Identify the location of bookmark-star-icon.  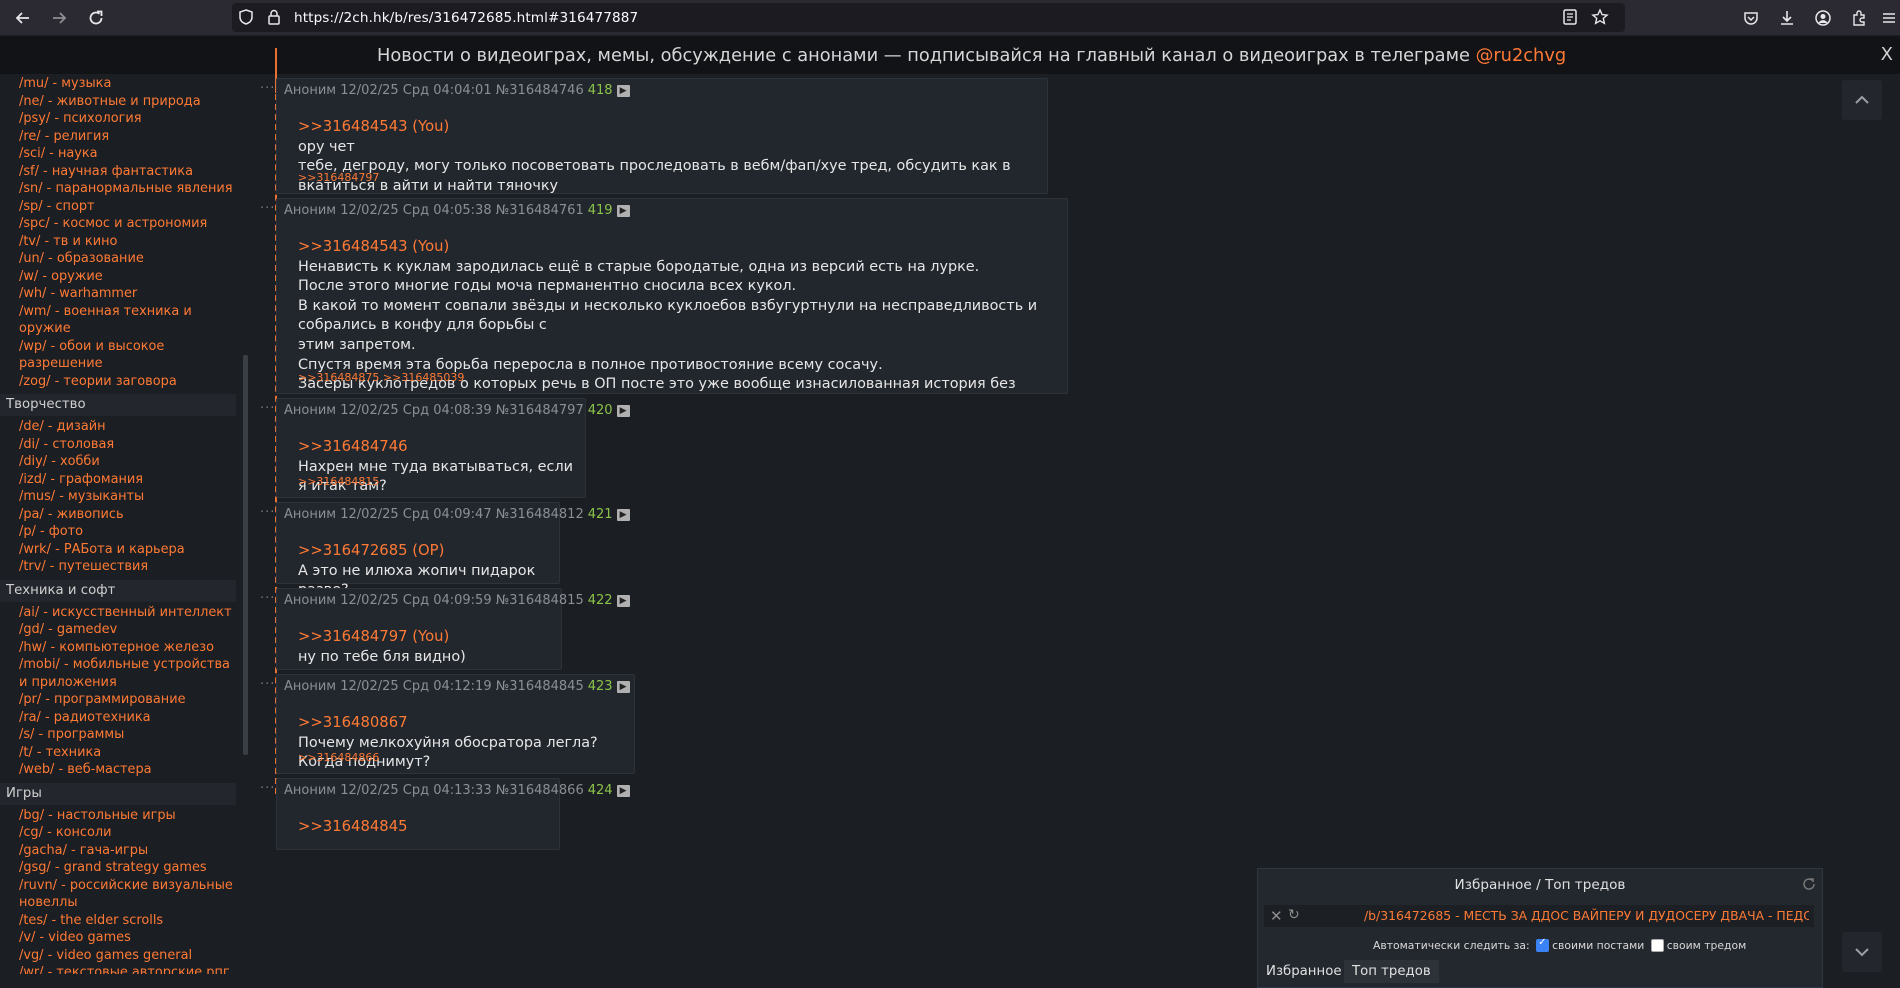
(1600, 17).